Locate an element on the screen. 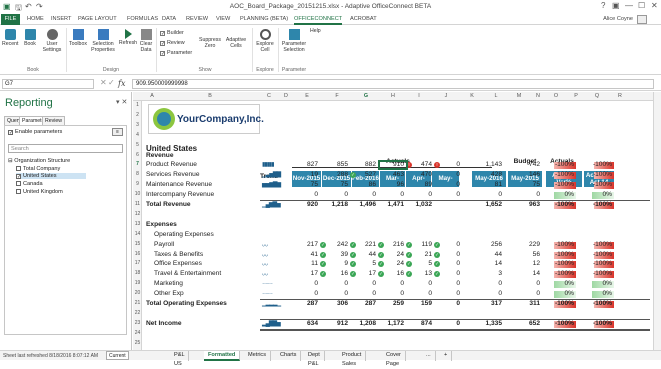  pane-menu-icon: ≡ is located at coordinates (117, 132).